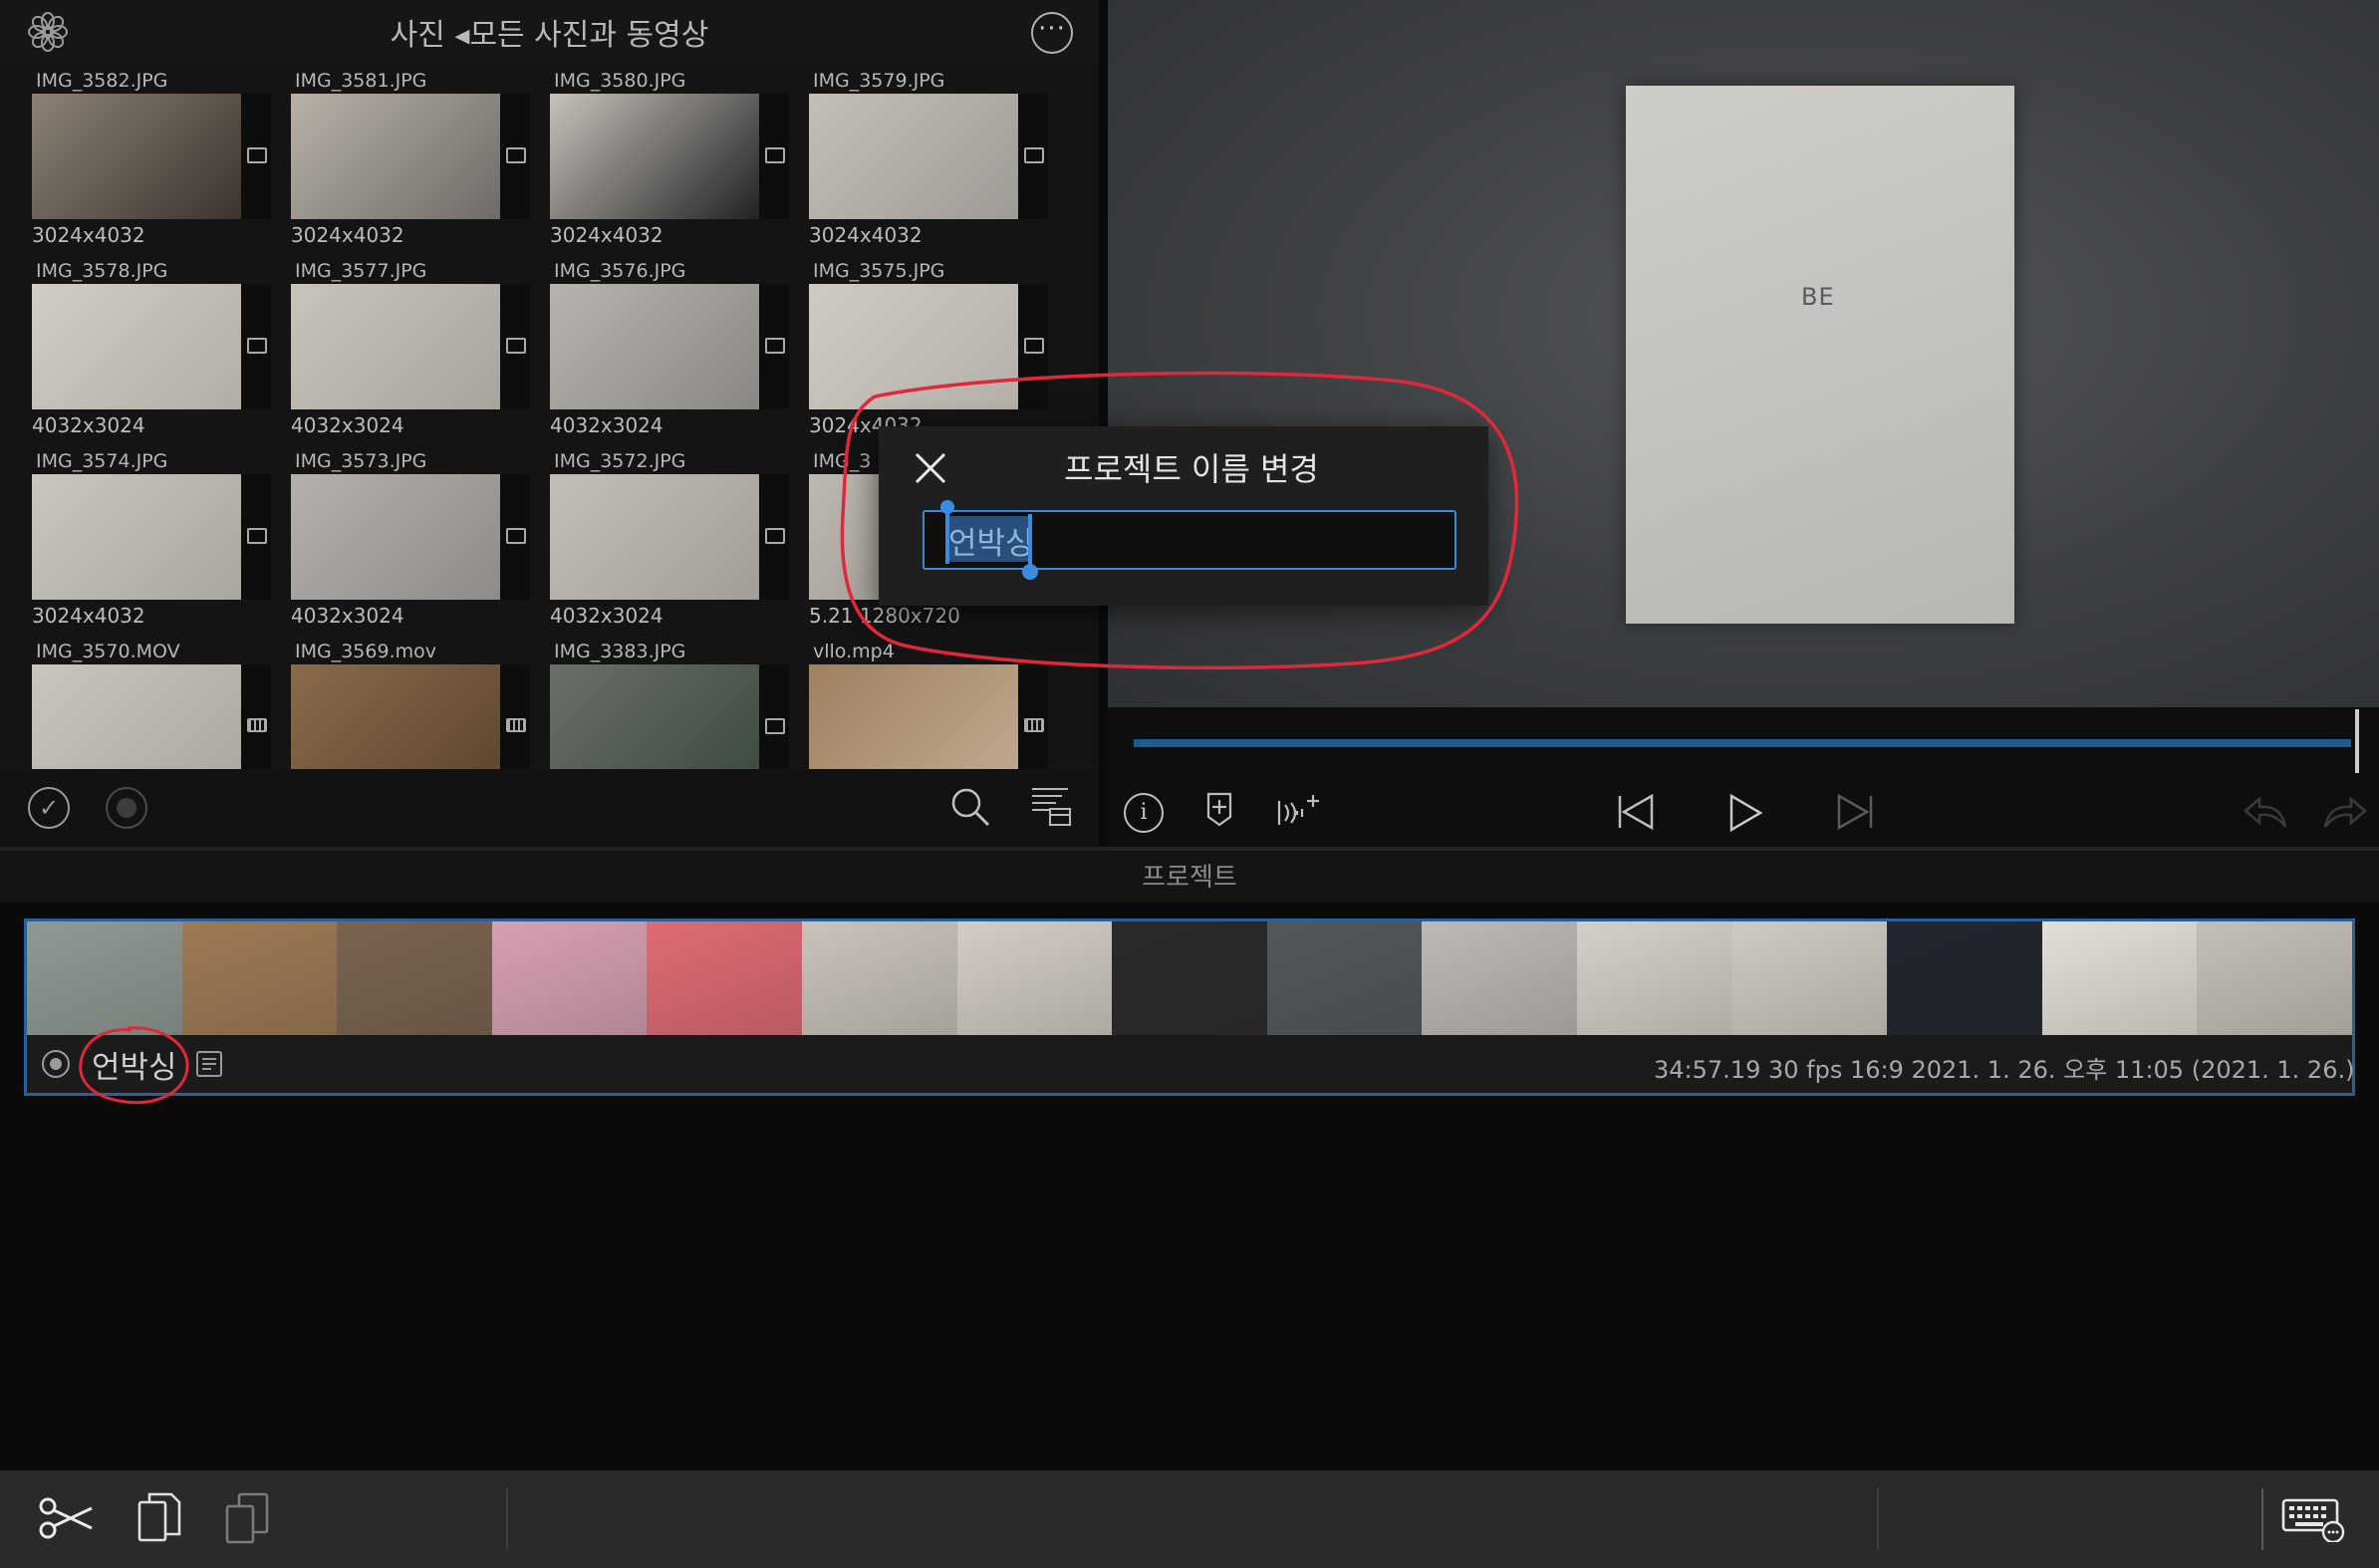 This screenshot has height=1568, width=2379. I want to click on media-item: IMG_3570.MOV, so click(152, 704).